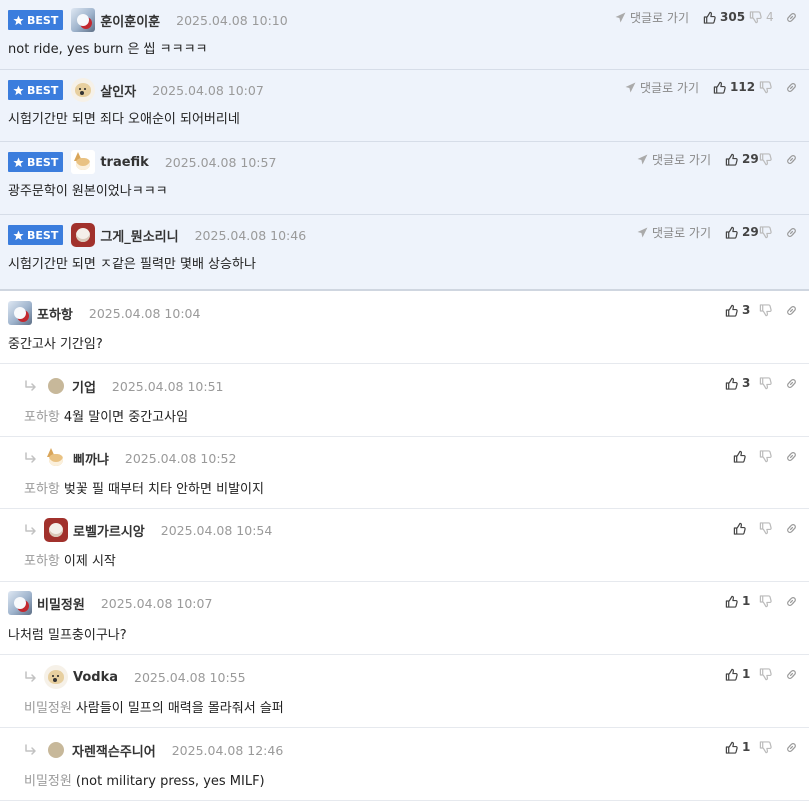  Describe the element at coordinates (154, 706) in the screenshot. I see `comment-text: 비밀정원 사람들이 밀프의 매력을 몰라줘서 슬퍼` at that location.